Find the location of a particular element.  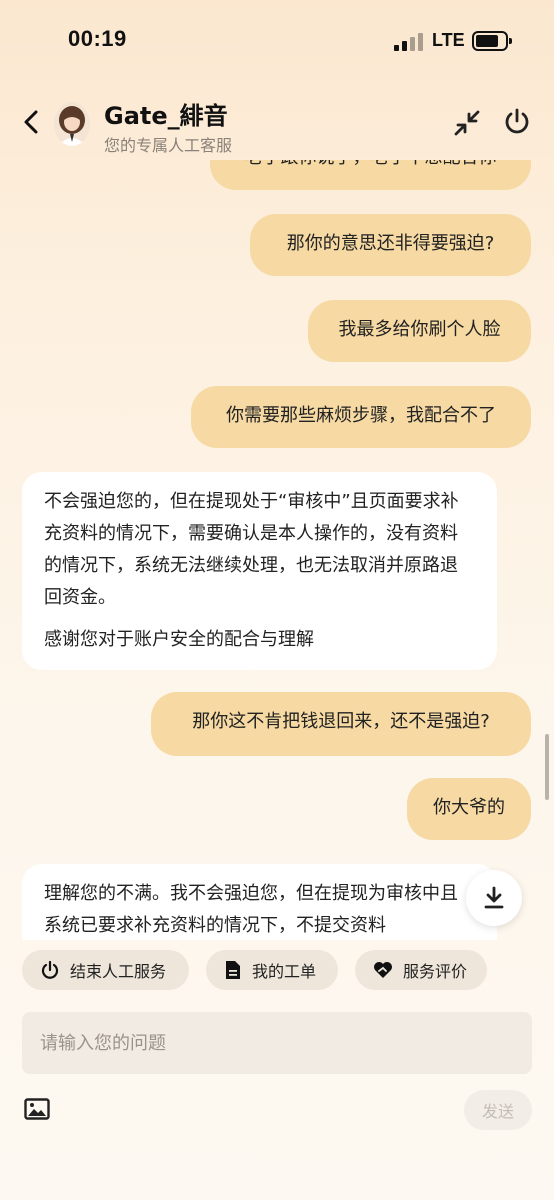

chat-header: Gate_緋音 您的专属人工客服 is located at coordinates (277, 122).